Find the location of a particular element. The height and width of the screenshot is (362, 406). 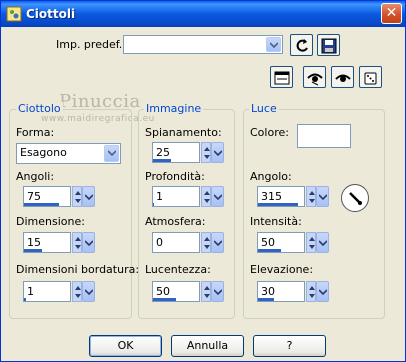

group-immagine-title: Immagine is located at coordinates (174, 108).